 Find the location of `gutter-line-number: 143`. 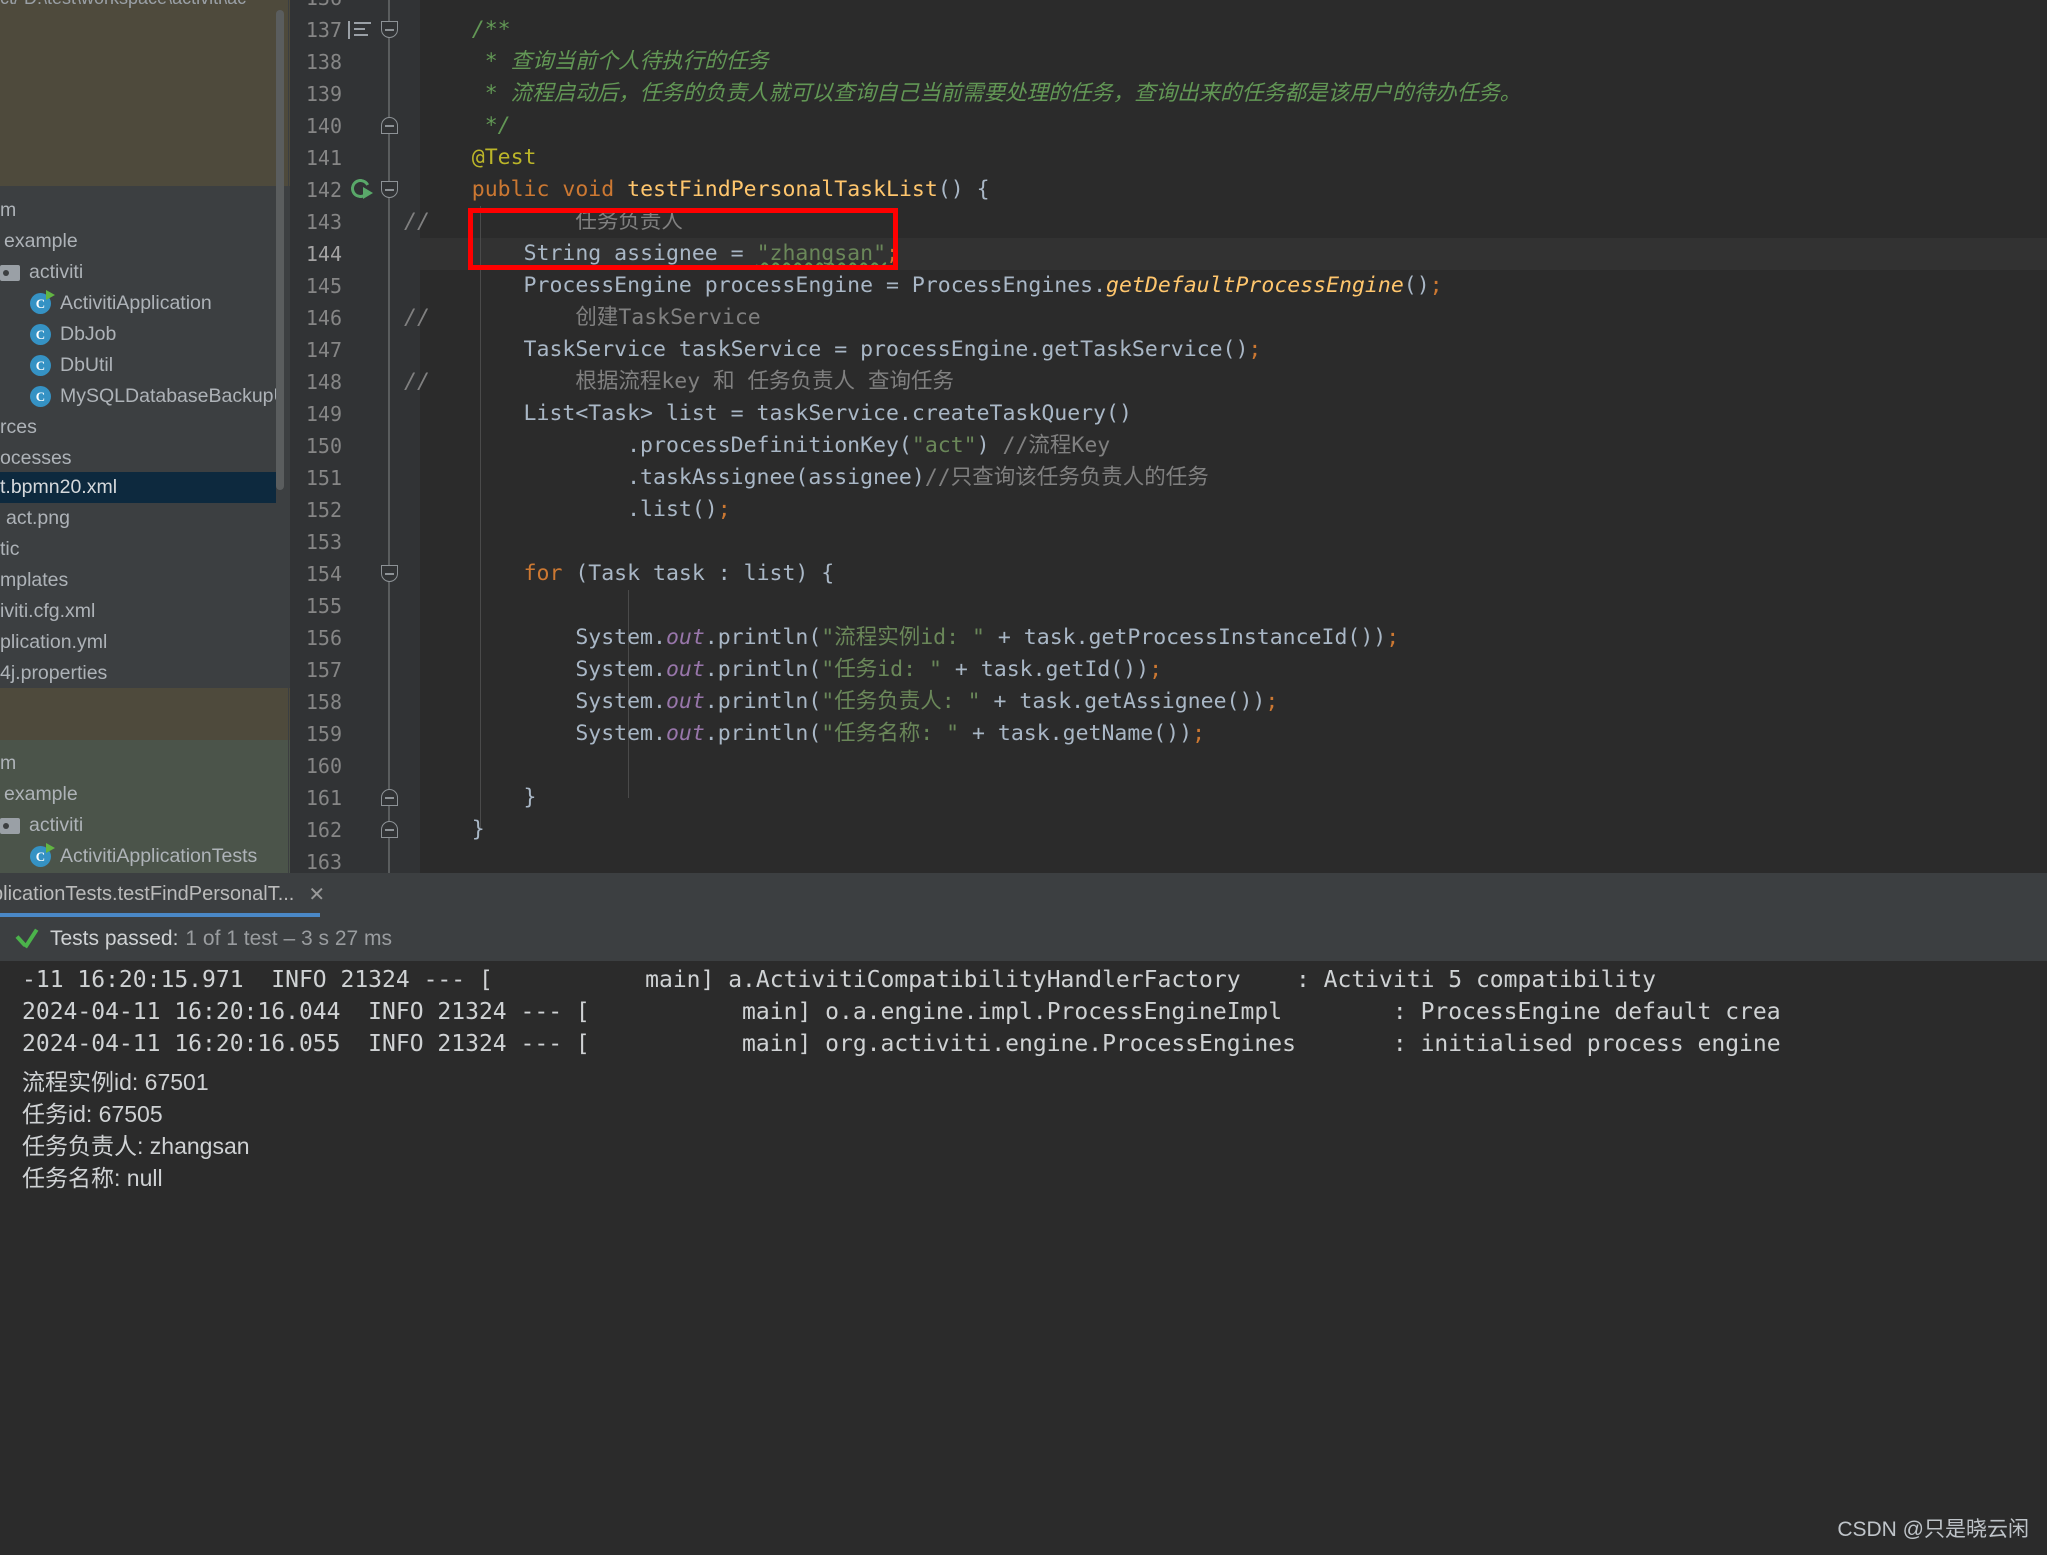

gutter-line-number: 143 is located at coordinates (316, 222).